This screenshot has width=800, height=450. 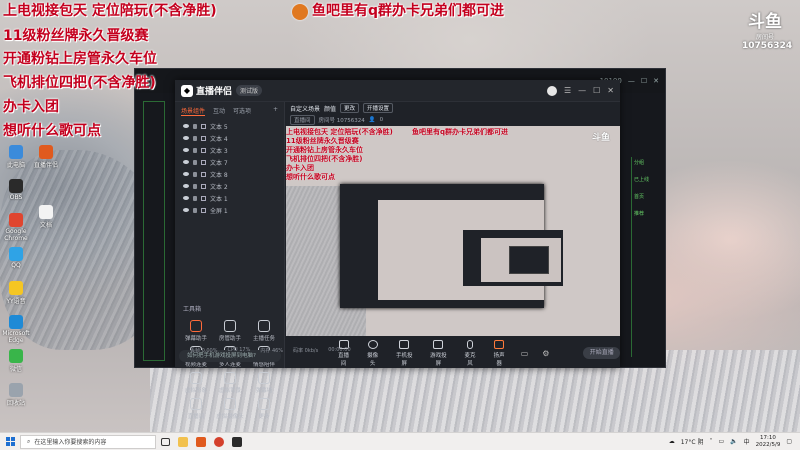 I want to click on clock-time: 17:10, so click(x=768, y=437).